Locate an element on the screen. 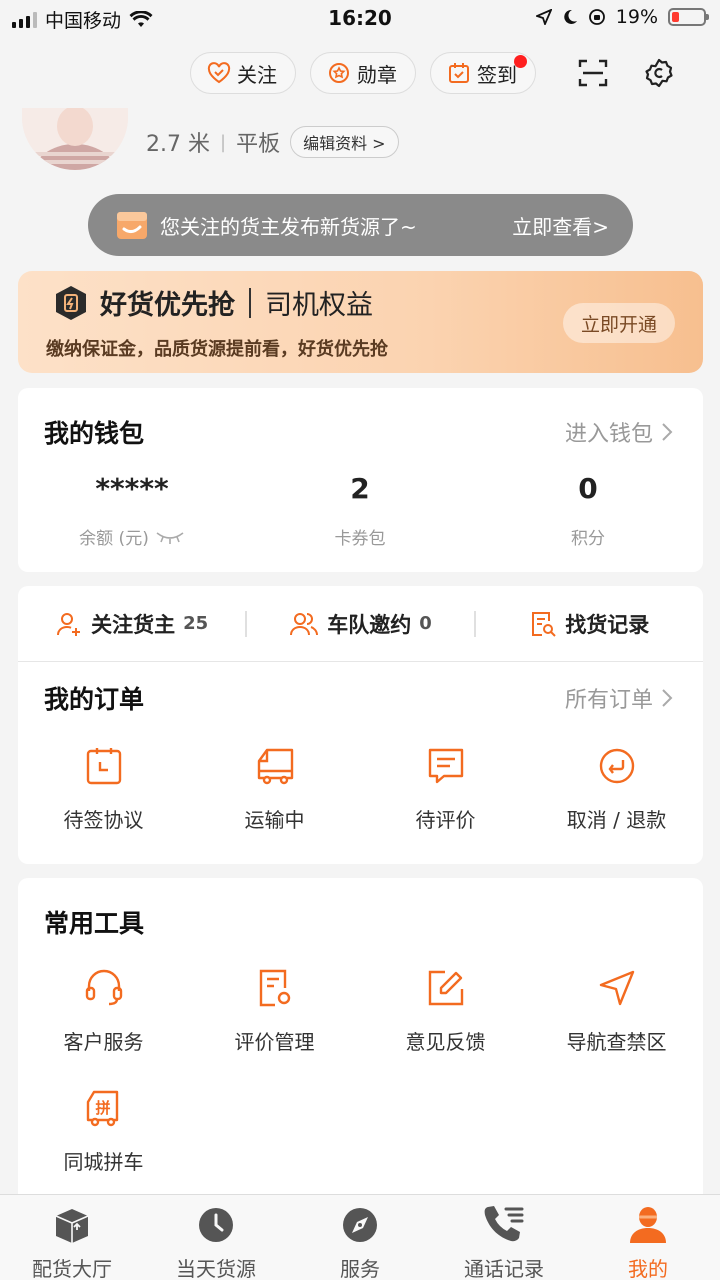  carpool-item: 拼 同城拼车 is located at coordinates (103, 1130).